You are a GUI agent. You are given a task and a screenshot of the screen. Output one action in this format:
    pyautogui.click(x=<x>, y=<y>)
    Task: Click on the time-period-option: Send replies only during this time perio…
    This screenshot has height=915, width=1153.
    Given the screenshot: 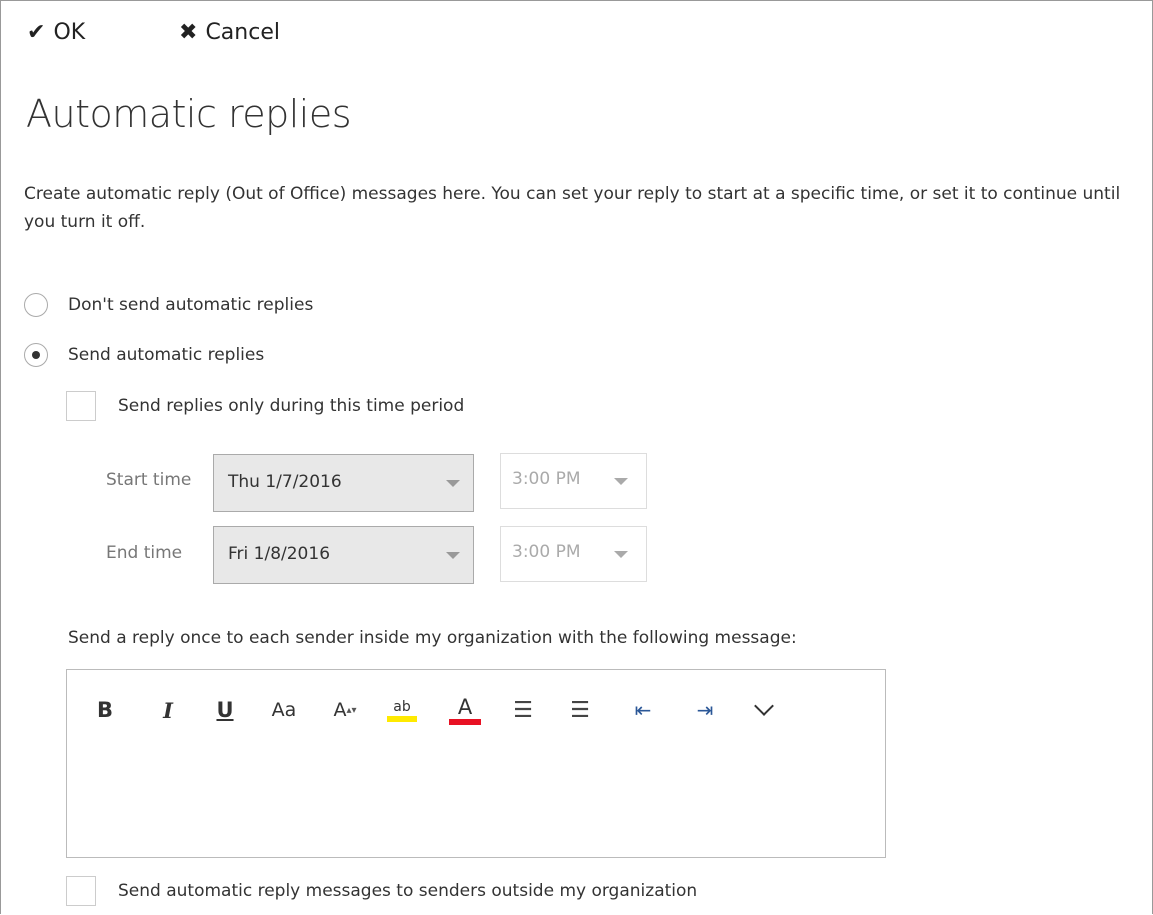 What is the action you would take?
    pyautogui.click(x=265, y=406)
    